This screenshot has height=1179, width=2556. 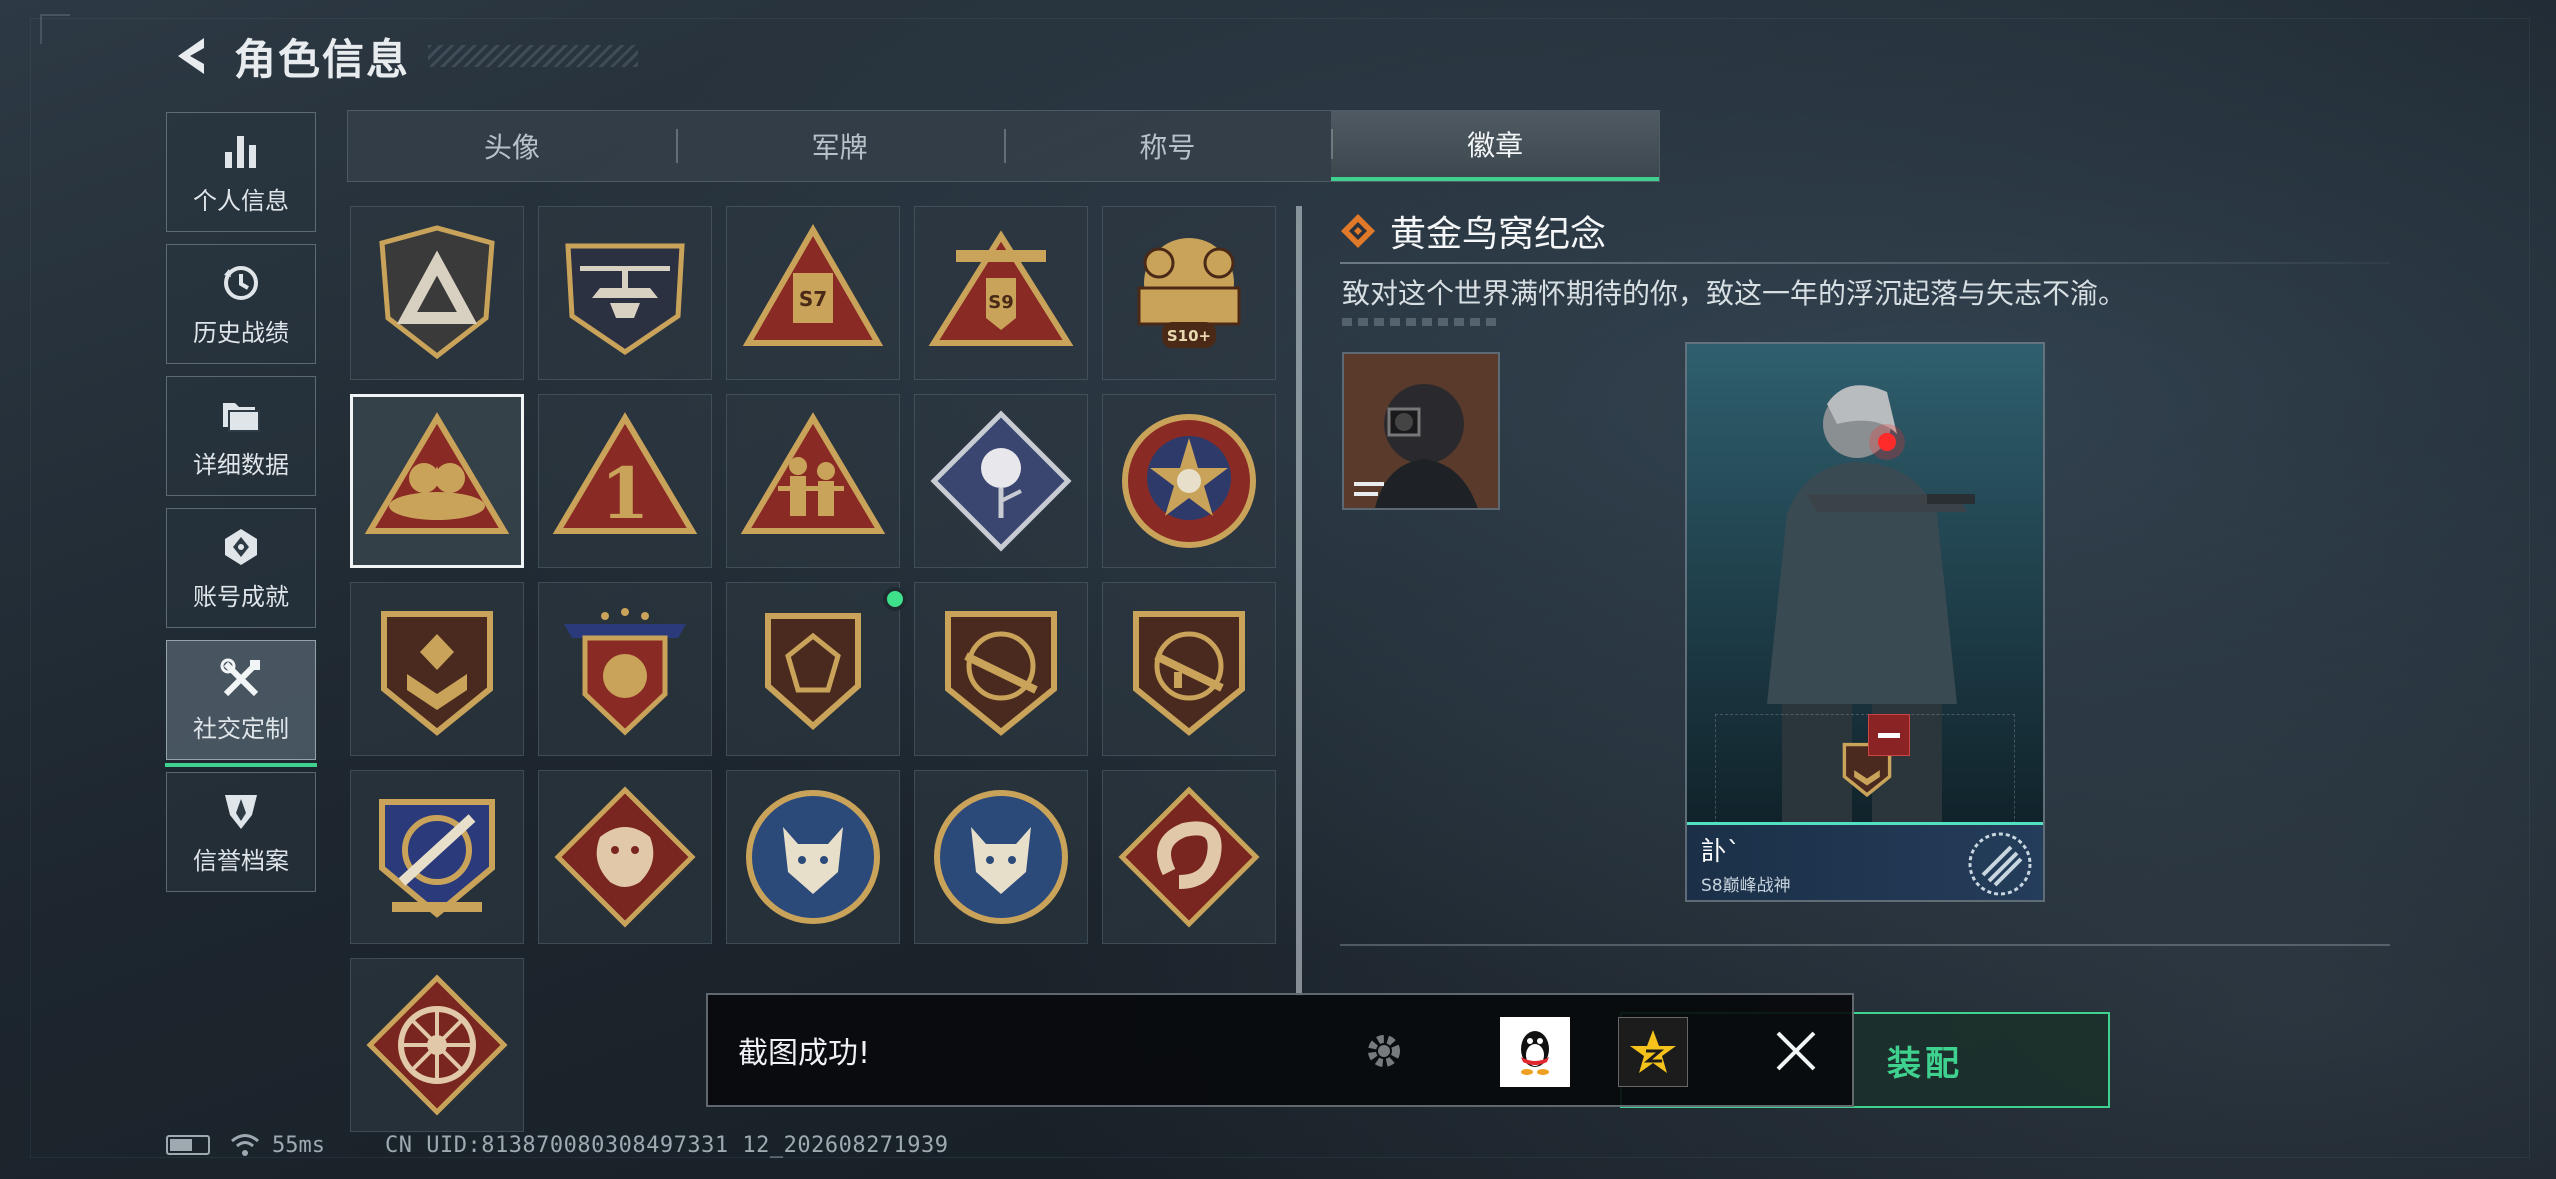 I want to click on rose-diamond-badge-icon, so click(x=1001, y=481).